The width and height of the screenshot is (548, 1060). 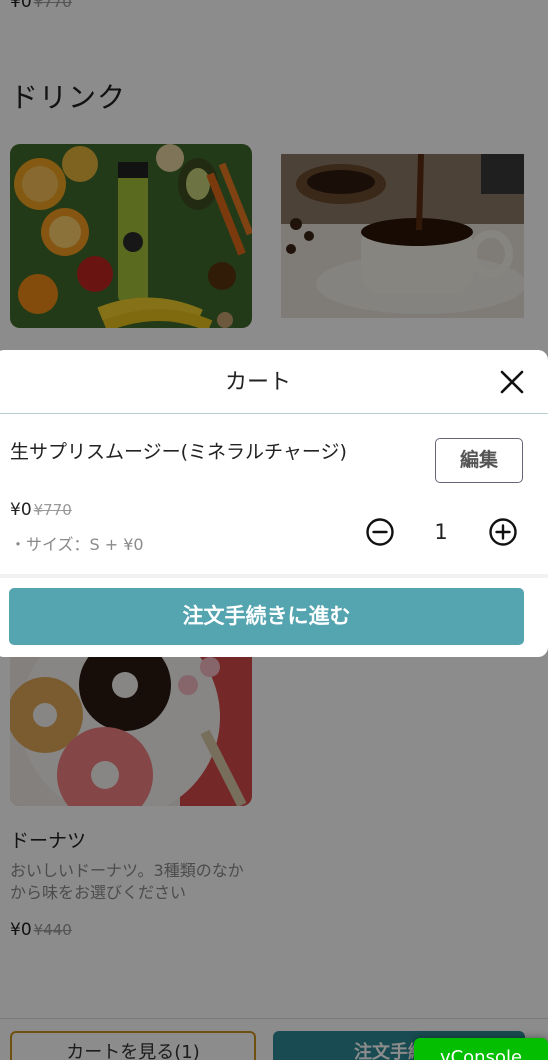 I want to click on cart-item-name: 生サプリスムージー(ミネラルチャージ), so click(x=178, y=452).